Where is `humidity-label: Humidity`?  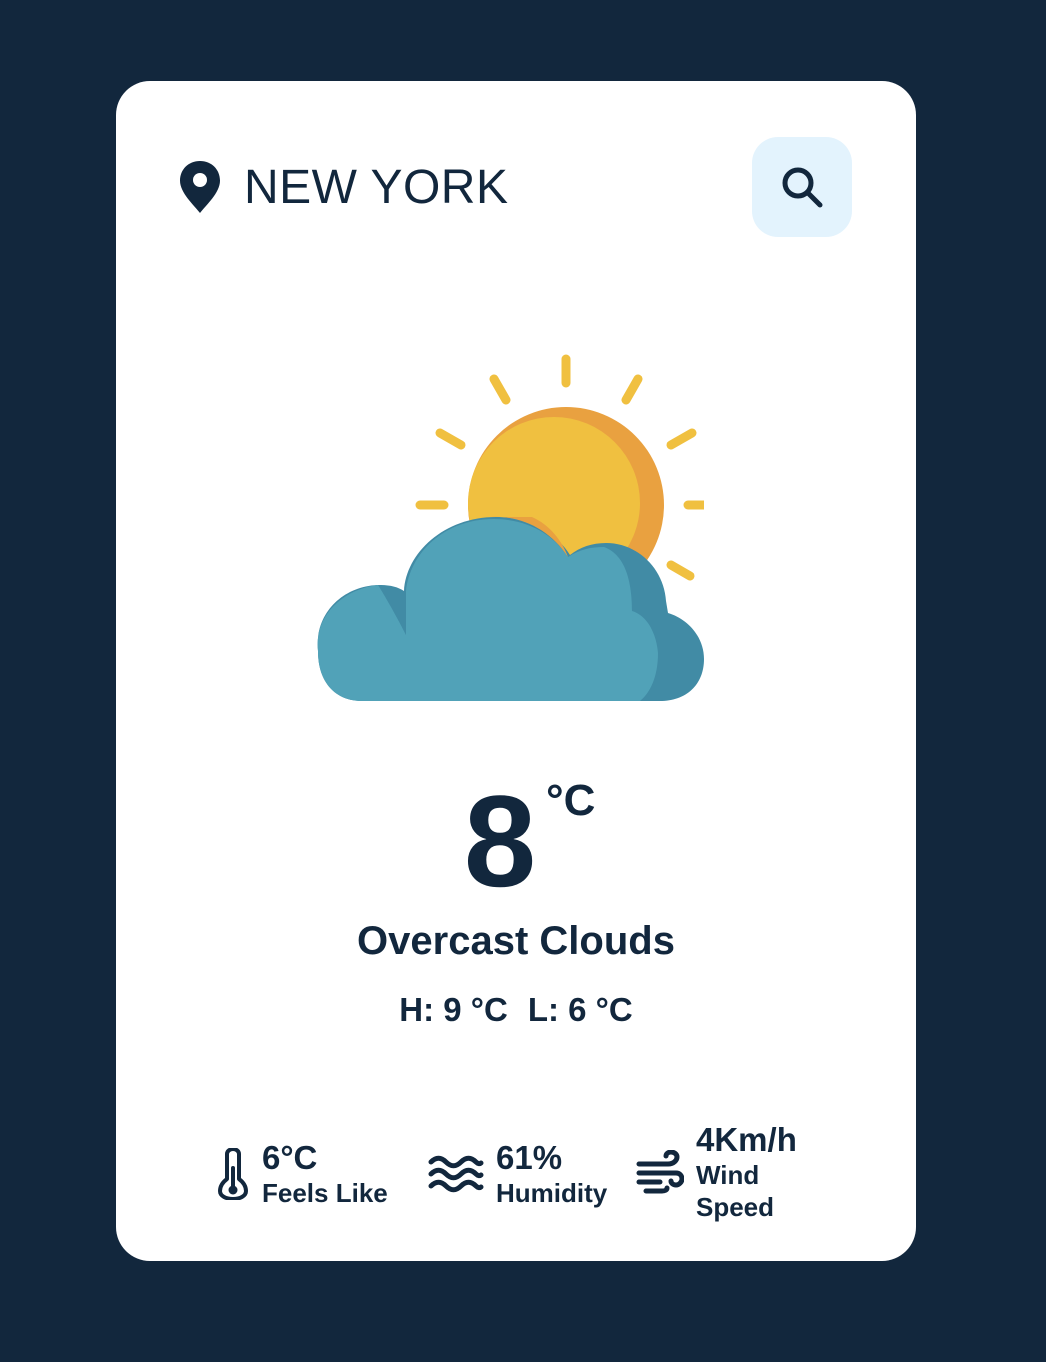
humidity-label: Humidity is located at coordinates (552, 1193).